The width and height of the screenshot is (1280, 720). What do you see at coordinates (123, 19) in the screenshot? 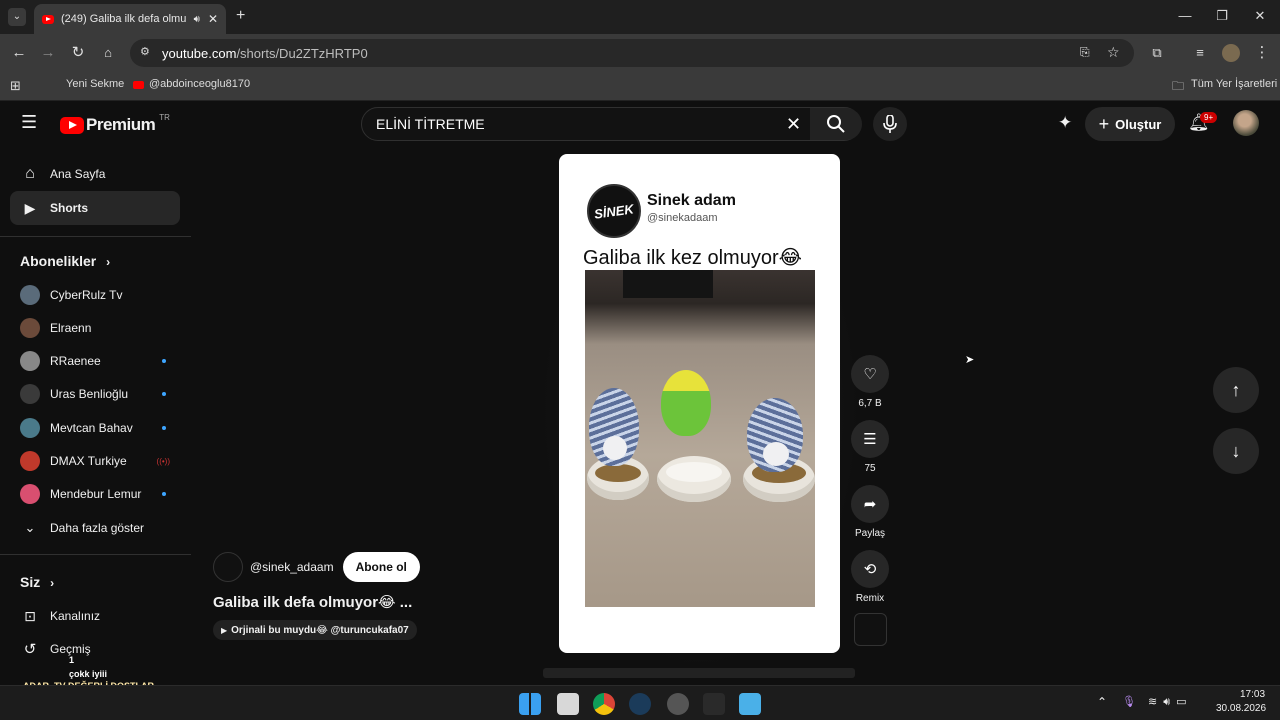
I see `tab-title: (249) Galiba ilk defa olmuyor` at bounding box center [123, 19].